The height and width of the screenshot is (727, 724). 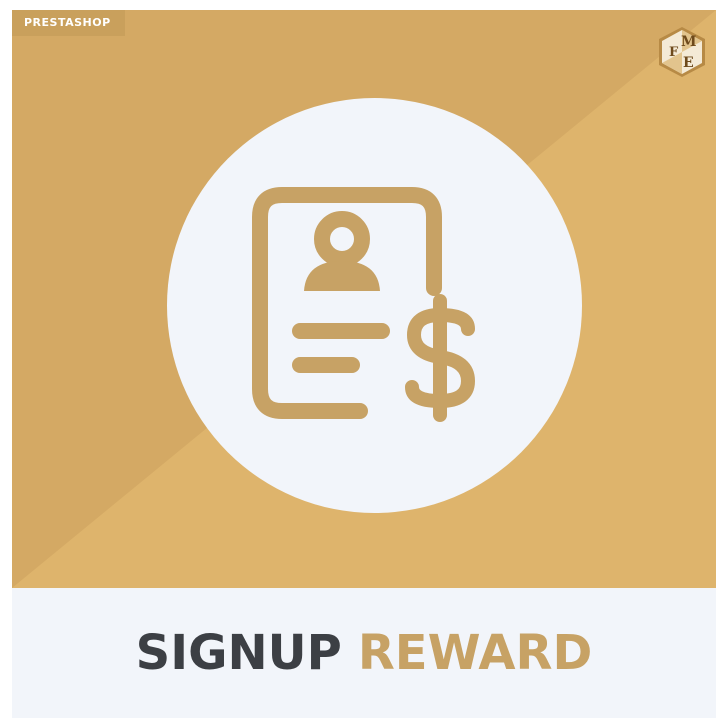 I want to click on title-word-reward: REWARD, so click(x=475, y=653).